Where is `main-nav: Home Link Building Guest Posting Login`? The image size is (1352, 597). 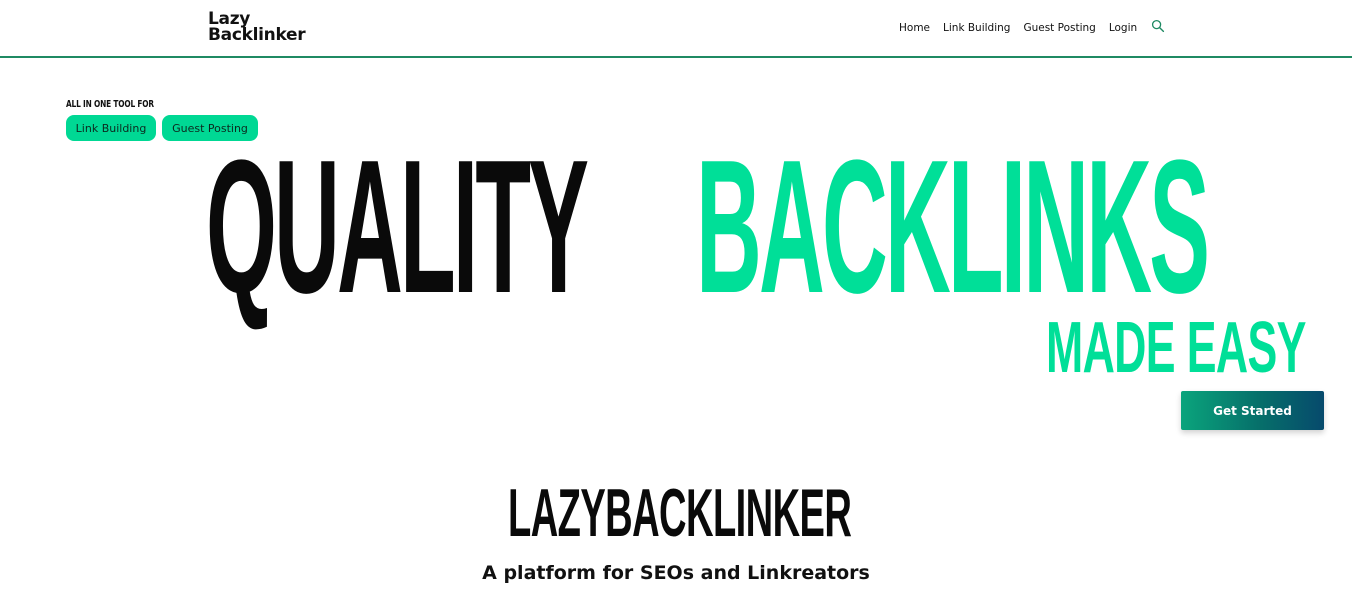
main-nav: Home Link Building Guest Posting Login is located at coordinates (1032, 26).